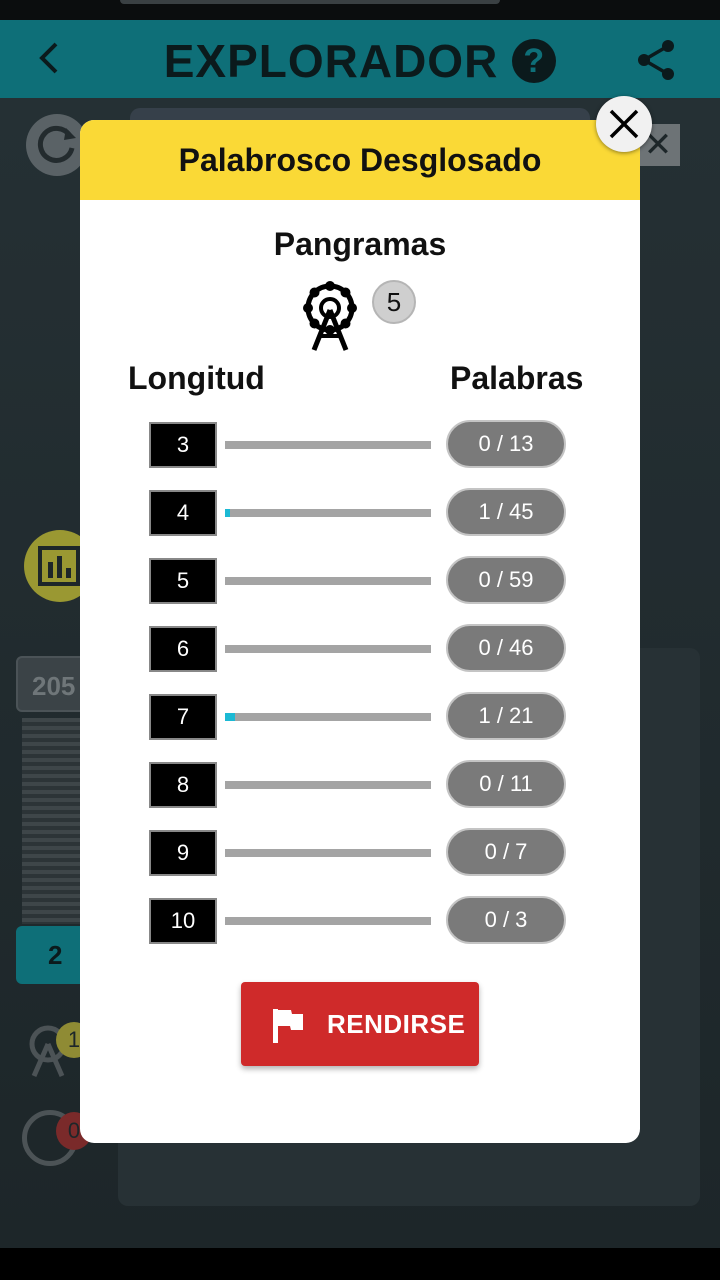 This screenshot has height=1280, width=720. What do you see at coordinates (506, 512) in the screenshot?
I see `word-count-badge: 1 / 45` at bounding box center [506, 512].